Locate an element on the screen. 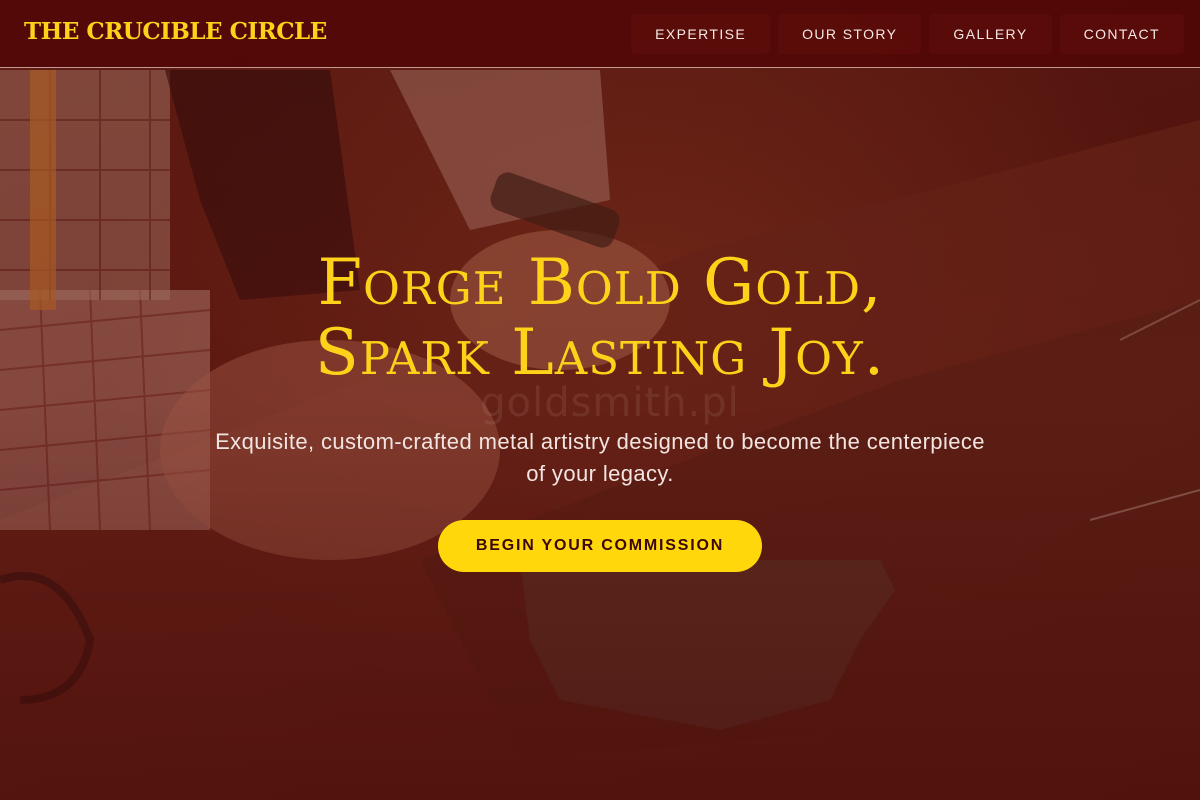  nav-link-contact: CONTACT is located at coordinates (1121, 34).